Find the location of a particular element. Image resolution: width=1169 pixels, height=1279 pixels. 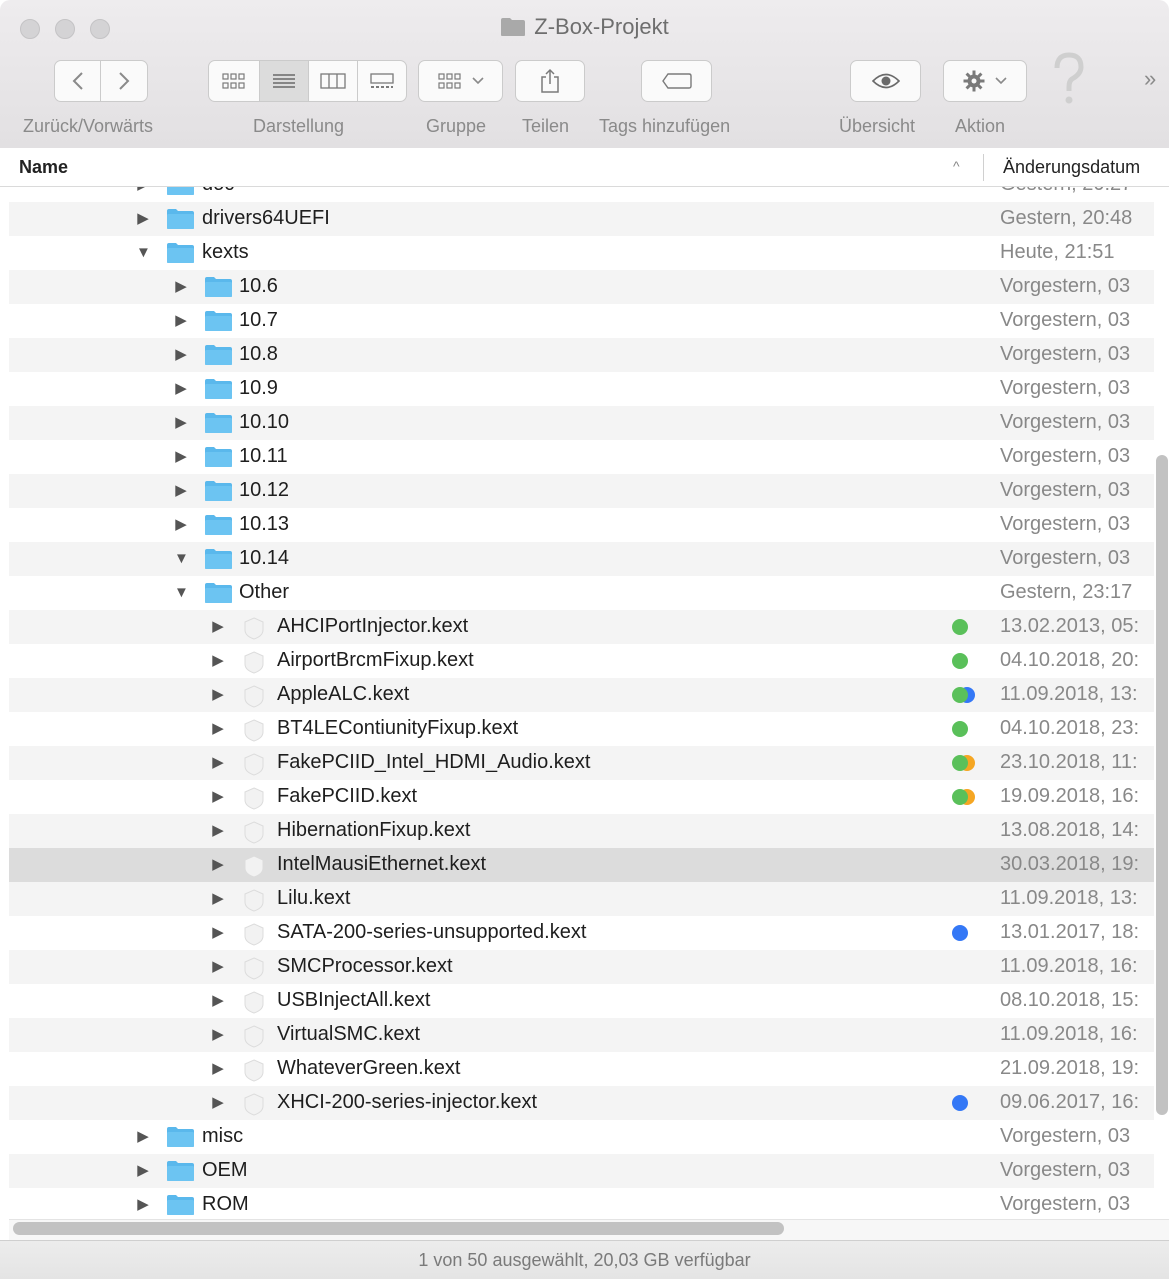

icon-view-button is located at coordinates (235, 81).